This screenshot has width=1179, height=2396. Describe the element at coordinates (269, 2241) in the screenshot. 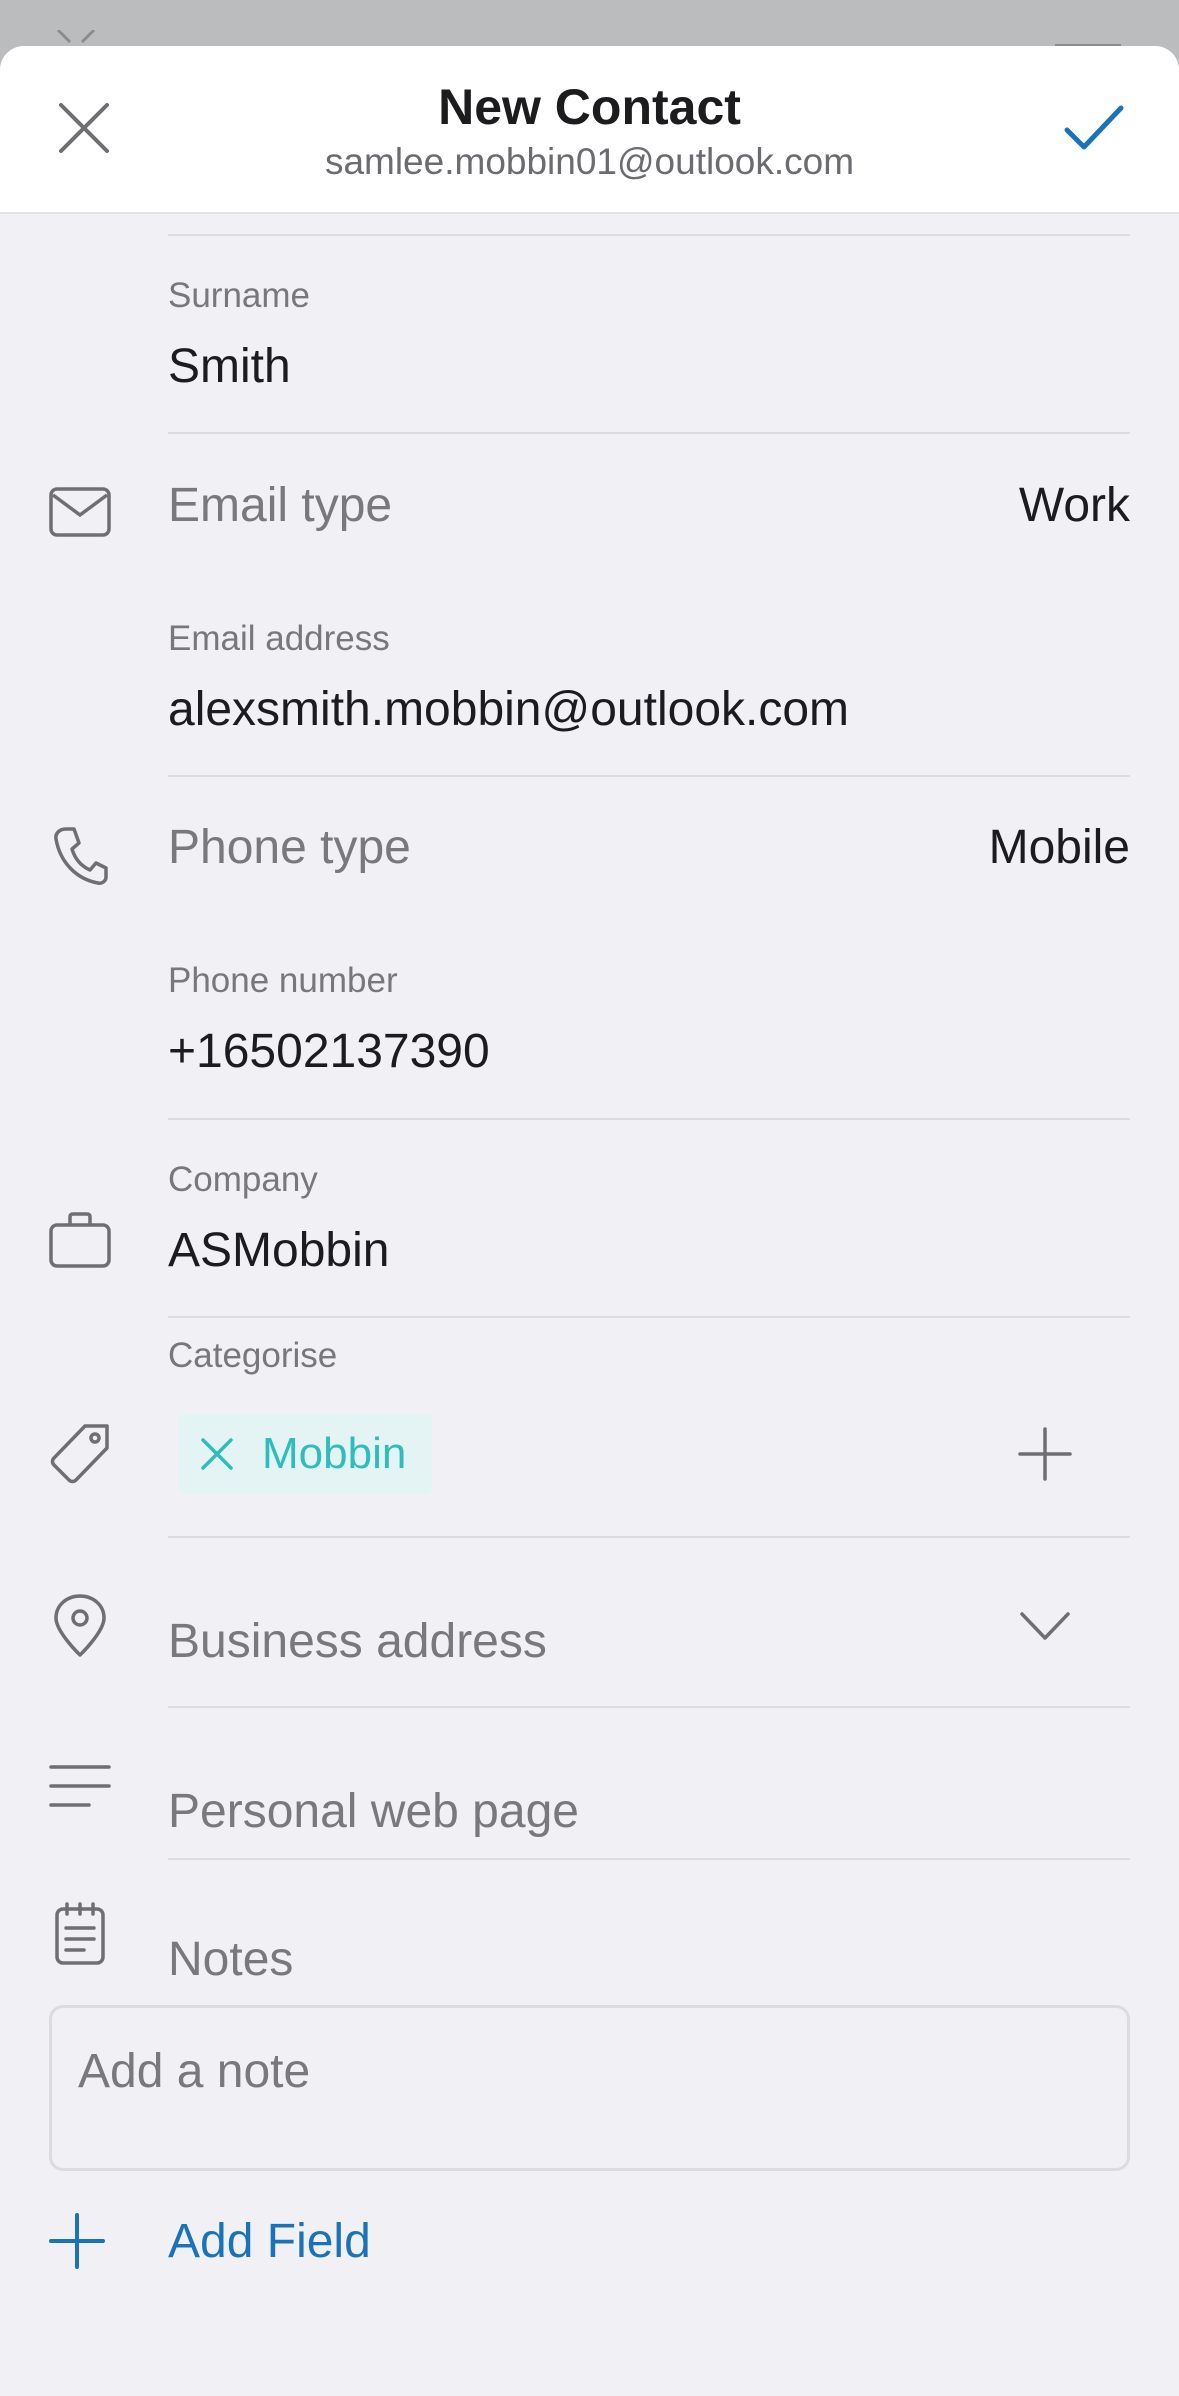

I see `add-field-label: Add Field` at that location.